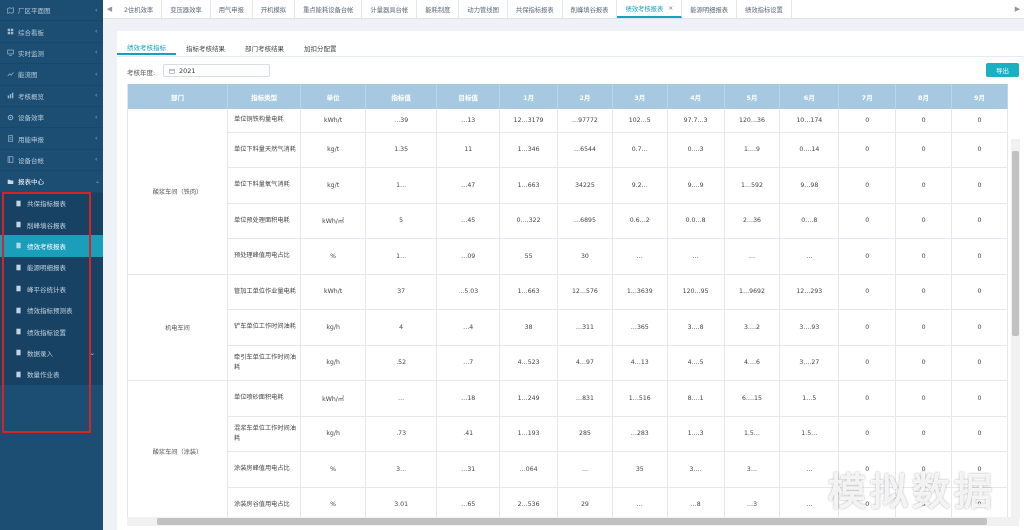 Image resolution: width=1024 pixels, height=530 pixels. I want to click on watermark: 模拟数据, so click(911, 492).